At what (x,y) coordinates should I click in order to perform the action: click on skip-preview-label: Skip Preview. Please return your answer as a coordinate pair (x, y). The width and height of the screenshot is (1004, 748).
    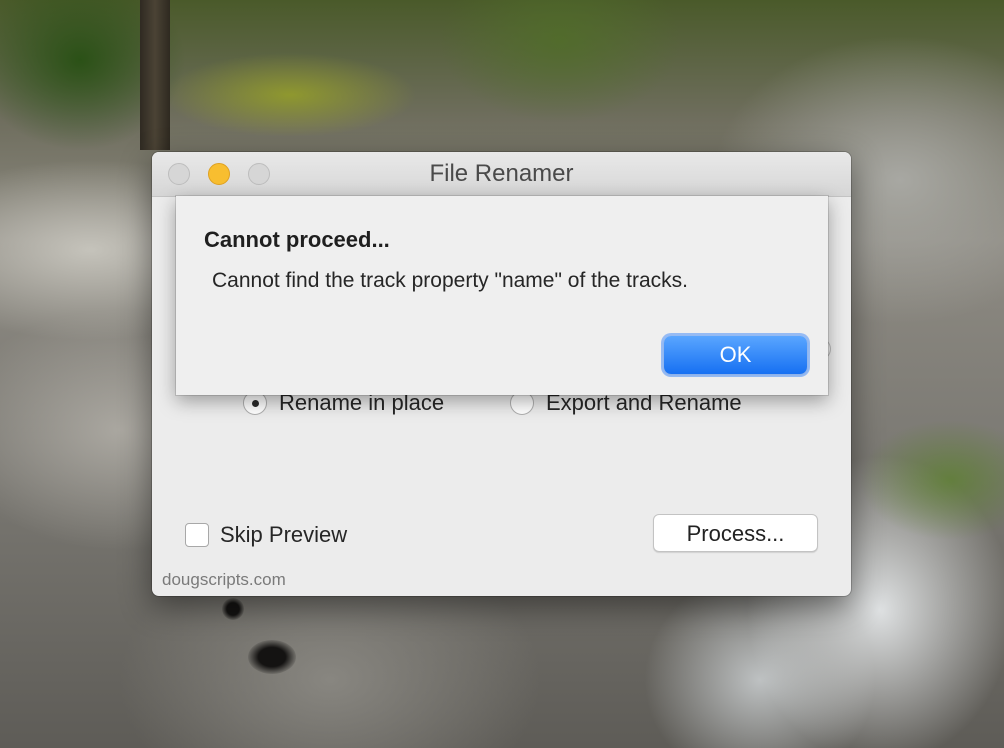
    Looking at the image, I should click on (284, 534).